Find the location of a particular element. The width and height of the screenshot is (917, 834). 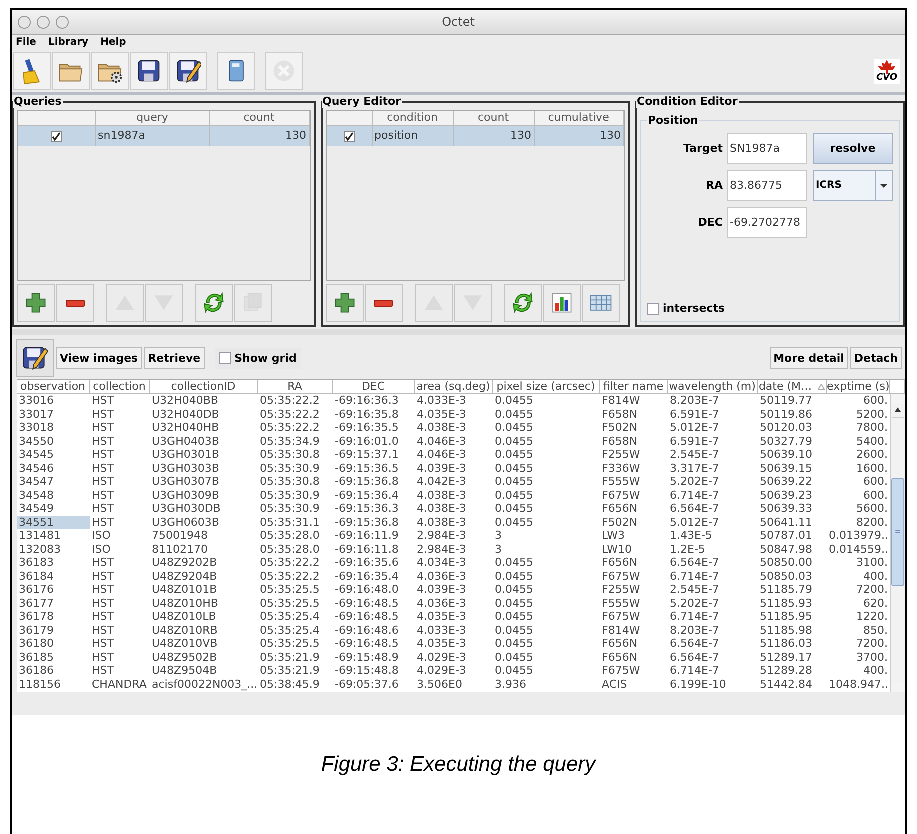

menu-item: Library is located at coordinates (68, 42).